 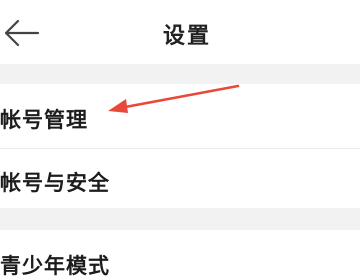 I want to click on settings-item-label: 青少年模式, so click(x=55, y=266).